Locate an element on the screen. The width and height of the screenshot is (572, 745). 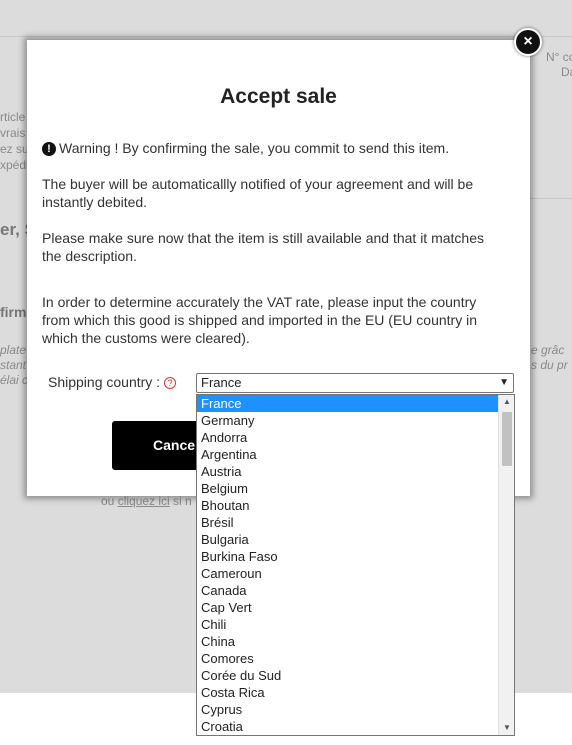
background-text: vrais is located at coordinates (13, 133).